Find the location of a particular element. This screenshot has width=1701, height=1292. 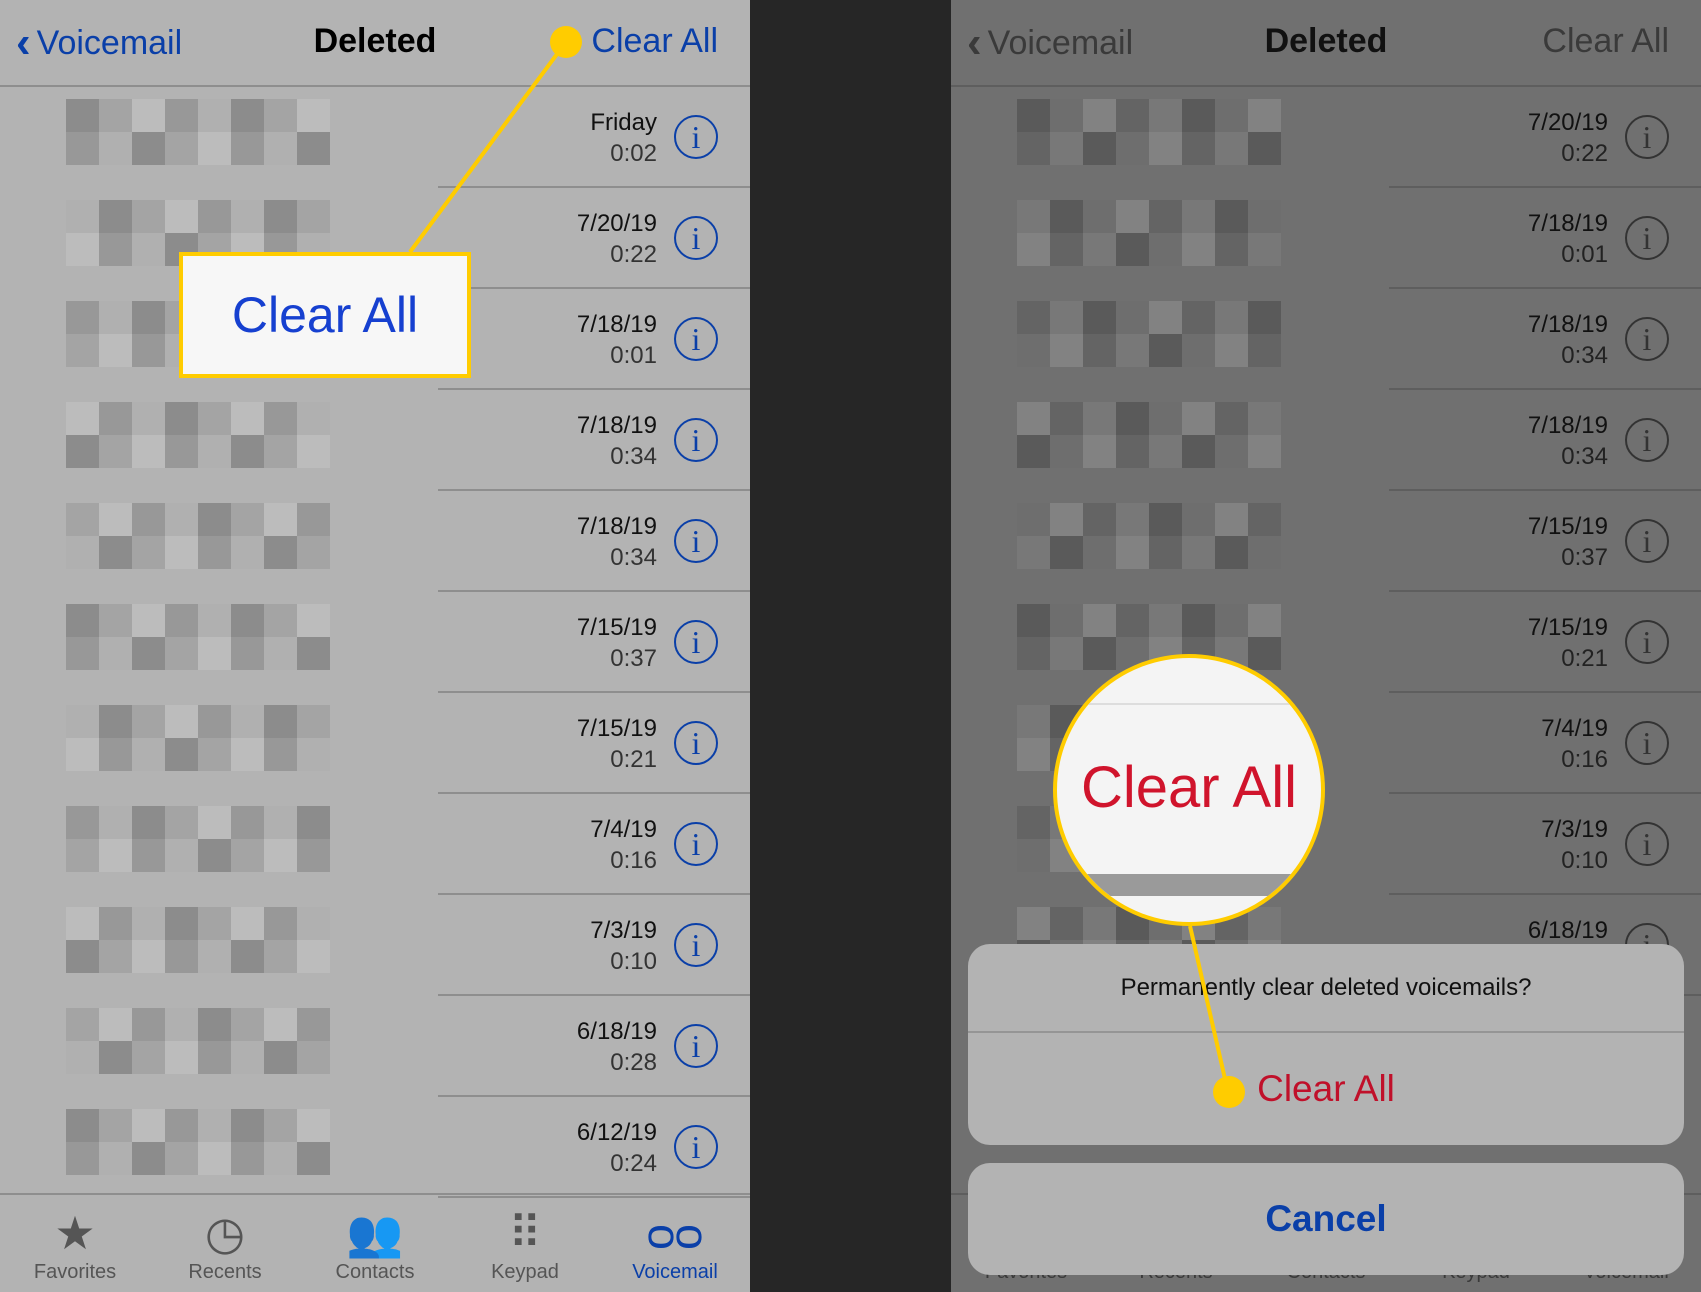

voicemail-row: Friday 0:02 i is located at coordinates (375, 137).